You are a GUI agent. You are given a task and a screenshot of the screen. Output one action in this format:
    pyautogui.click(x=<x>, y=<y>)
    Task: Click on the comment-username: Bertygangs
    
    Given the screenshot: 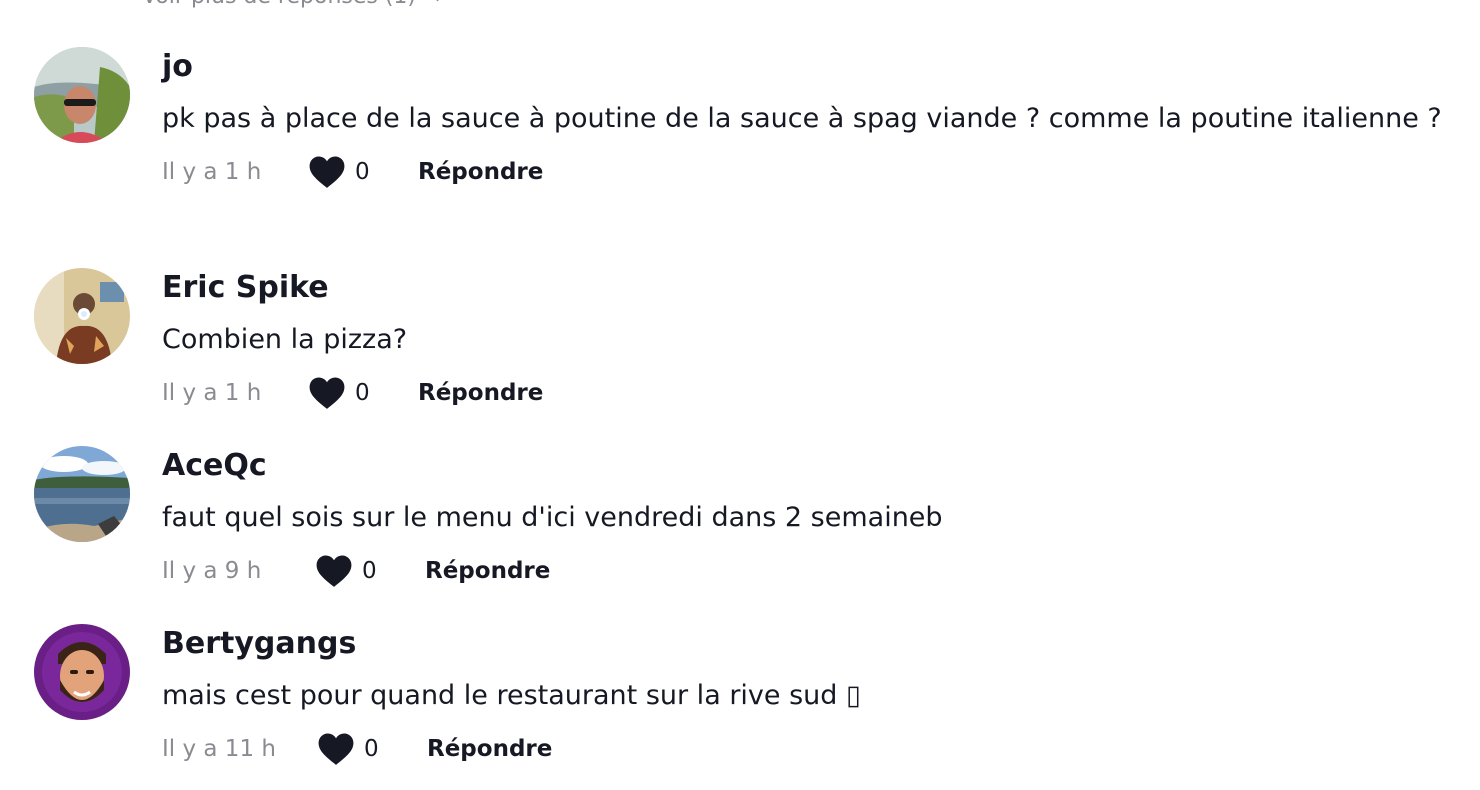 What is the action you would take?
    pyautogui.click(x=818, y=644)
    